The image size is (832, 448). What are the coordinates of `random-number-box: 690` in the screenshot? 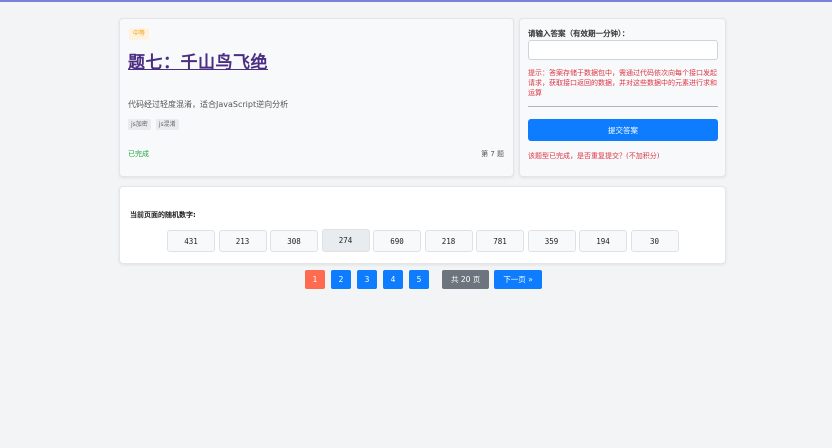 It's located at (397, 241).